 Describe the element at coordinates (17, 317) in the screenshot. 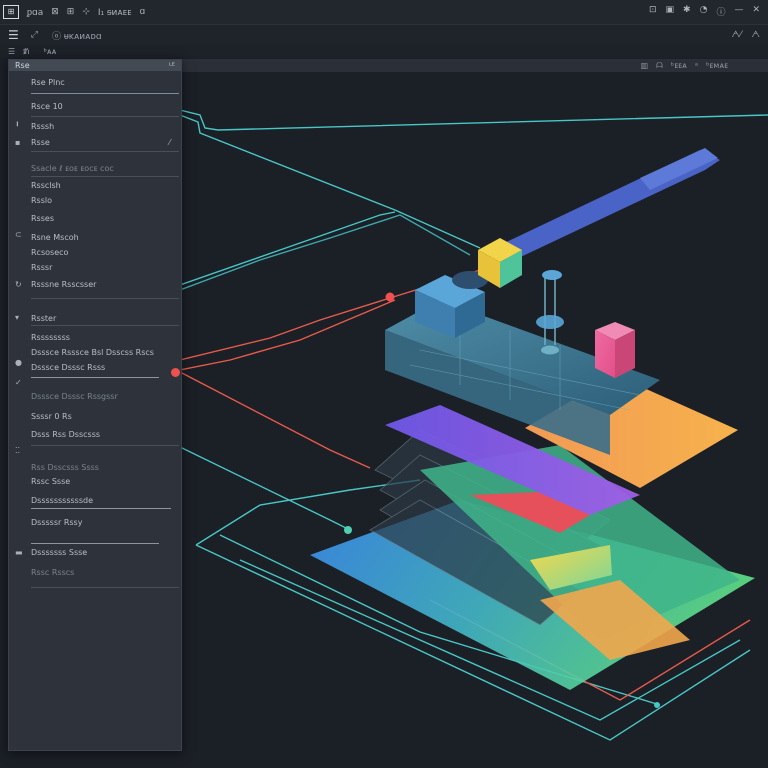

I see `expand-icon: ▾` at that location.